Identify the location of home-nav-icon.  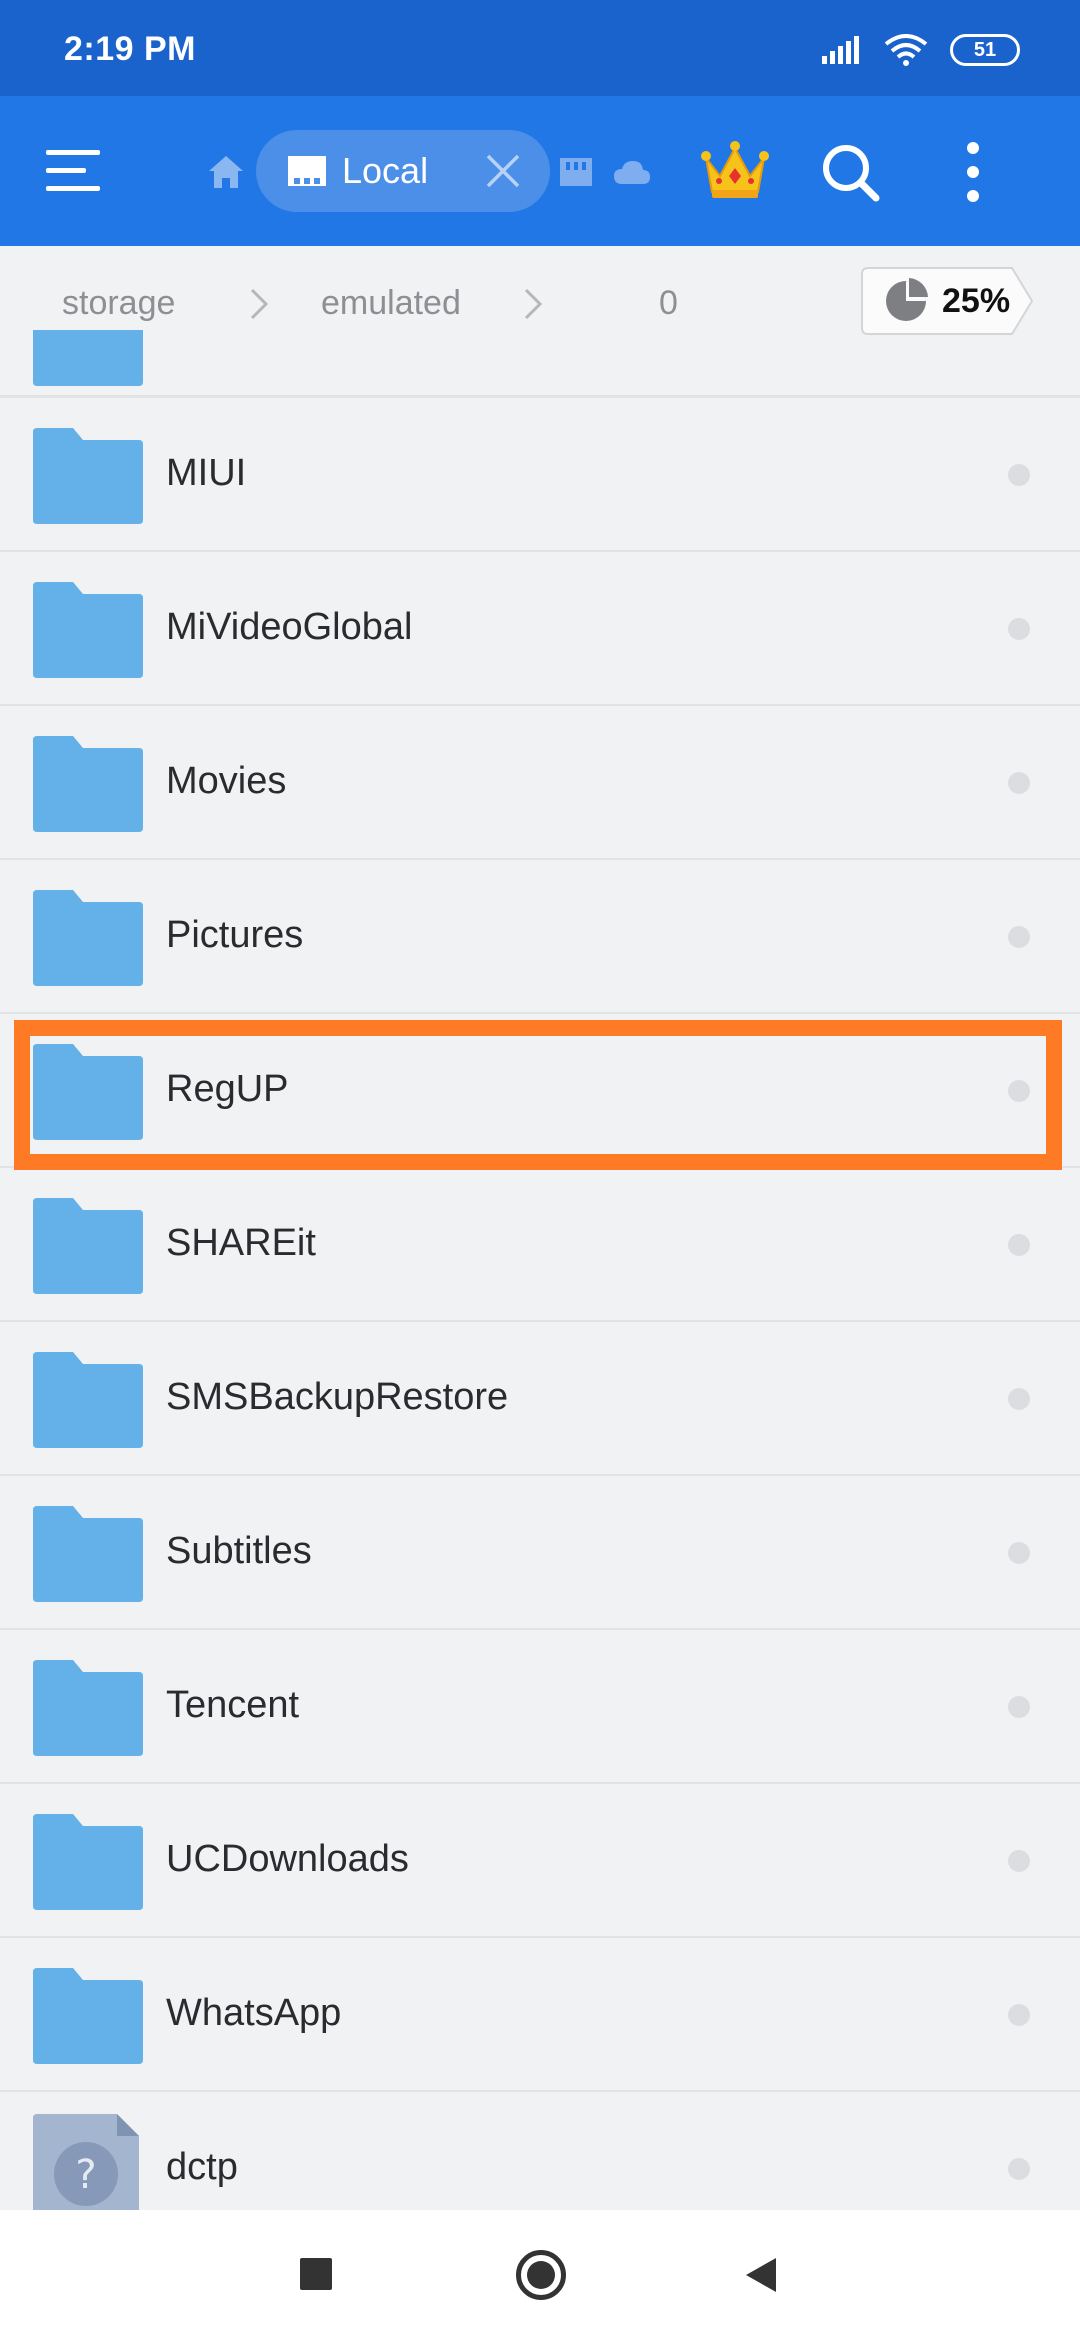
(541, 2275).